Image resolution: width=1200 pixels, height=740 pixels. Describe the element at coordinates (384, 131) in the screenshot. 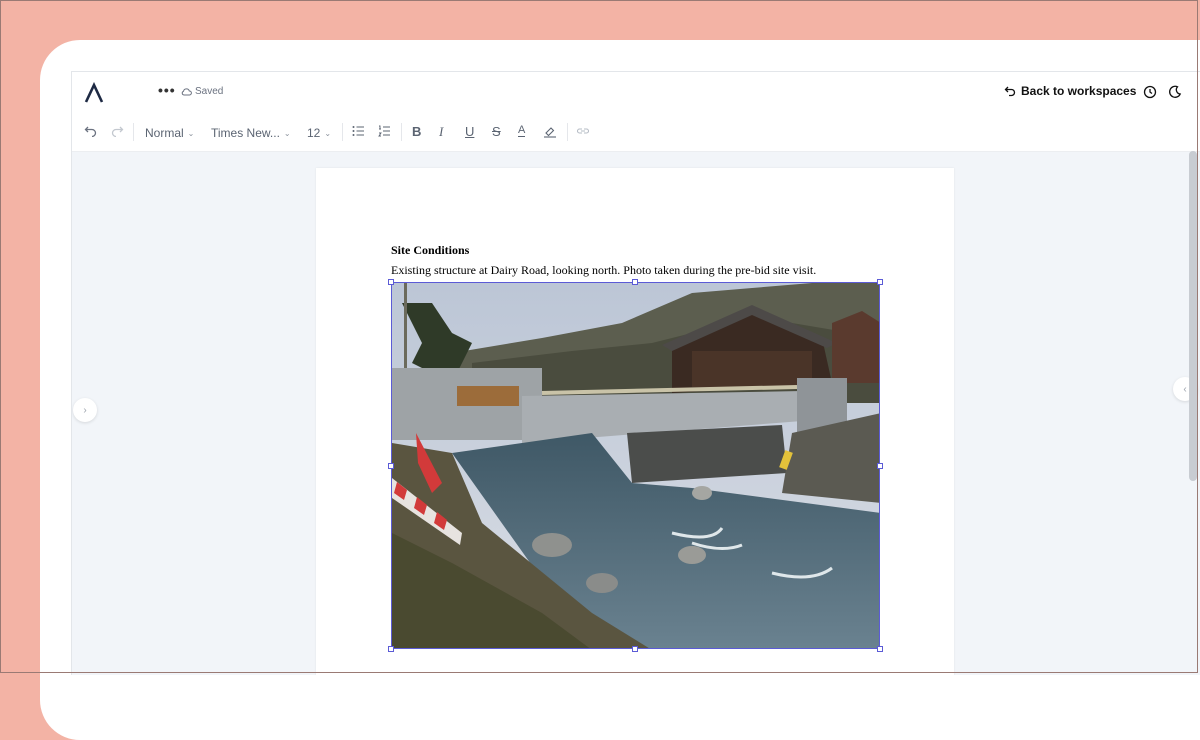

I see `numbered-list-icon` at that location.